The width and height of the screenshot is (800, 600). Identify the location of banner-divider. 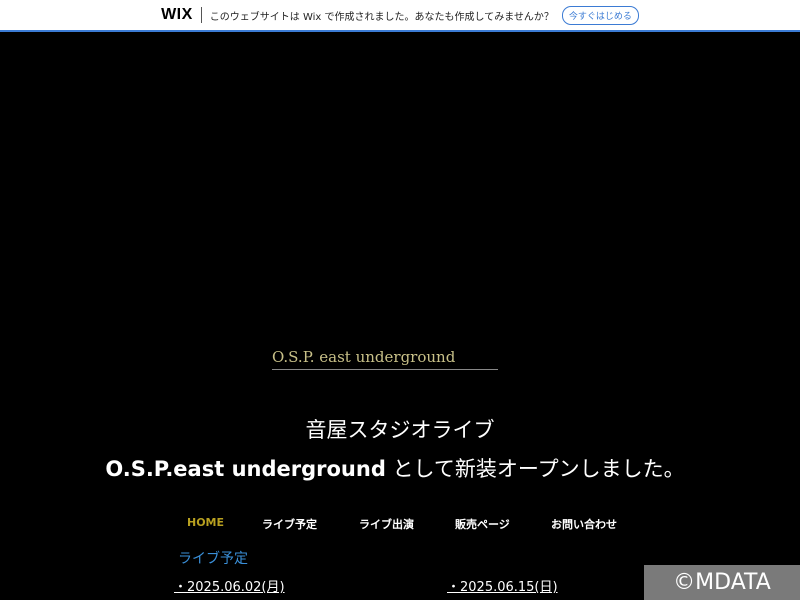
(201, 15).